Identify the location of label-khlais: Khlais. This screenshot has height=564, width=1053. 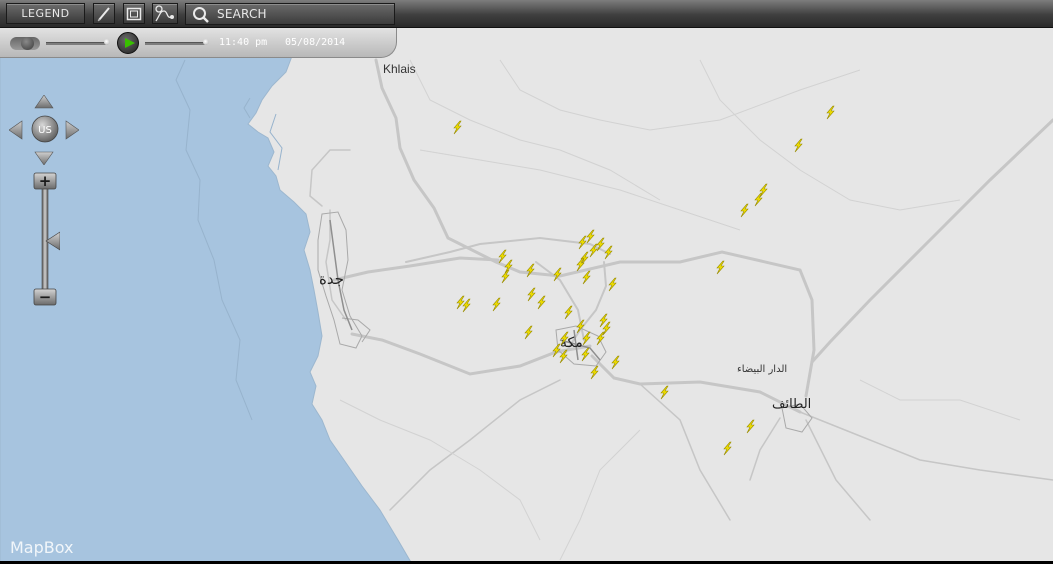
(399, 69).